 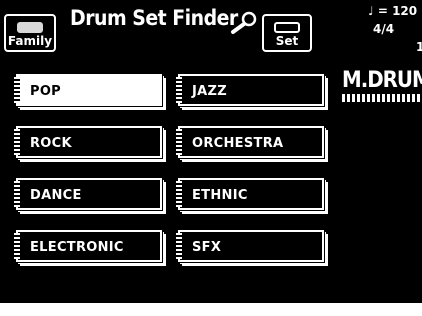 I want to click on bottom-border, so click(x=211, y=309).